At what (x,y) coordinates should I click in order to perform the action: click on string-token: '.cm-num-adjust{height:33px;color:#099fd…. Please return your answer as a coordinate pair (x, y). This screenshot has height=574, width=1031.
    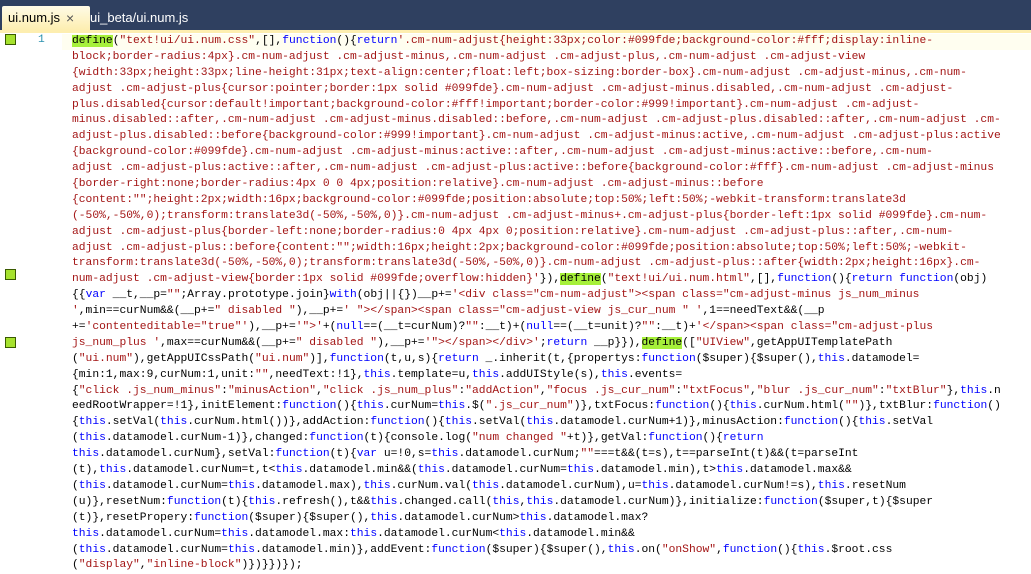
    Looking at the image, I should click on (665, 41).